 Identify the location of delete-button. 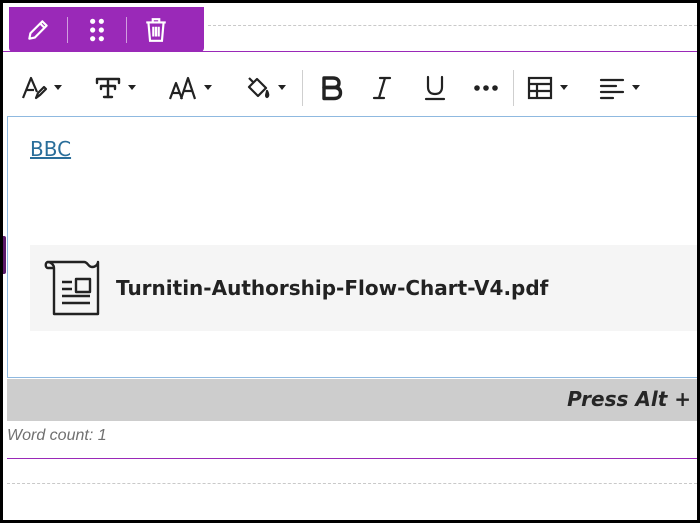
(156, 29).